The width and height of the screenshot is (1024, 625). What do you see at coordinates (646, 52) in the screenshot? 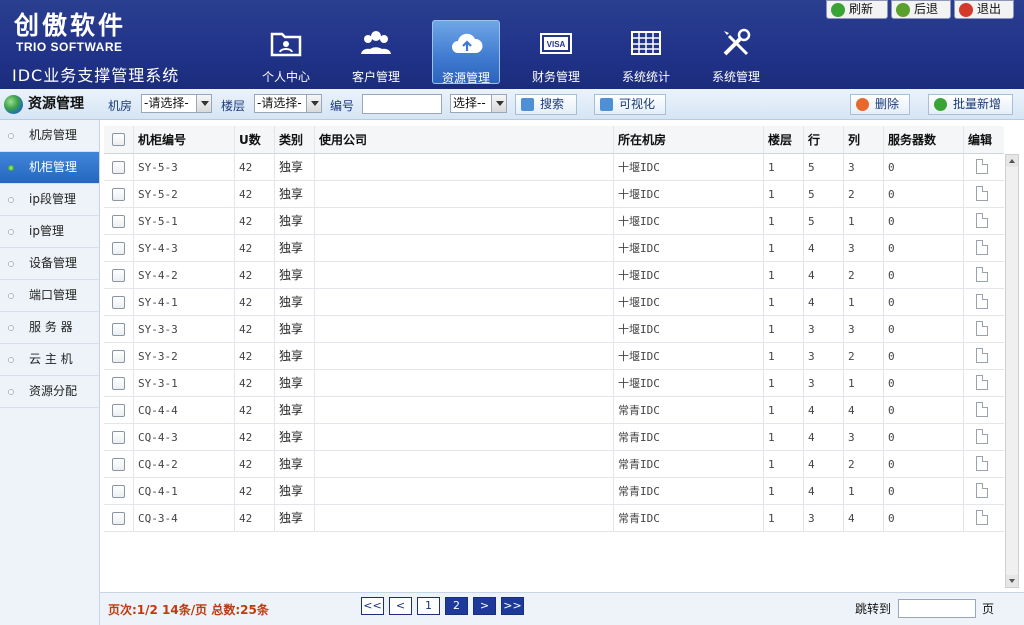
I see `nav-system-statistics: 系统统计` at bounding box center [646, 52].